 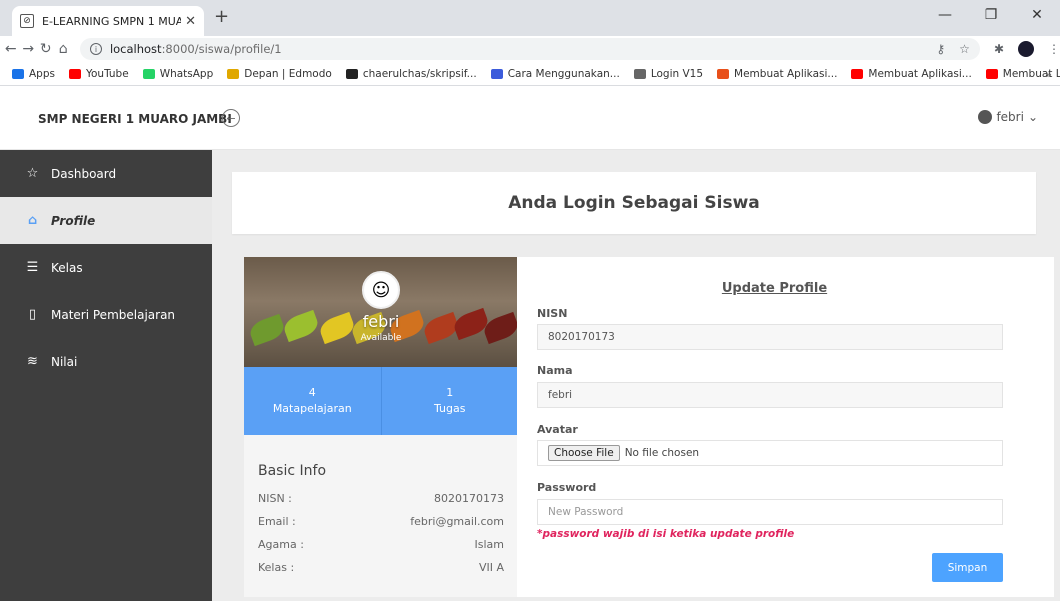 I want to click on restore-icon: ❐, so click(x=991, y=15).